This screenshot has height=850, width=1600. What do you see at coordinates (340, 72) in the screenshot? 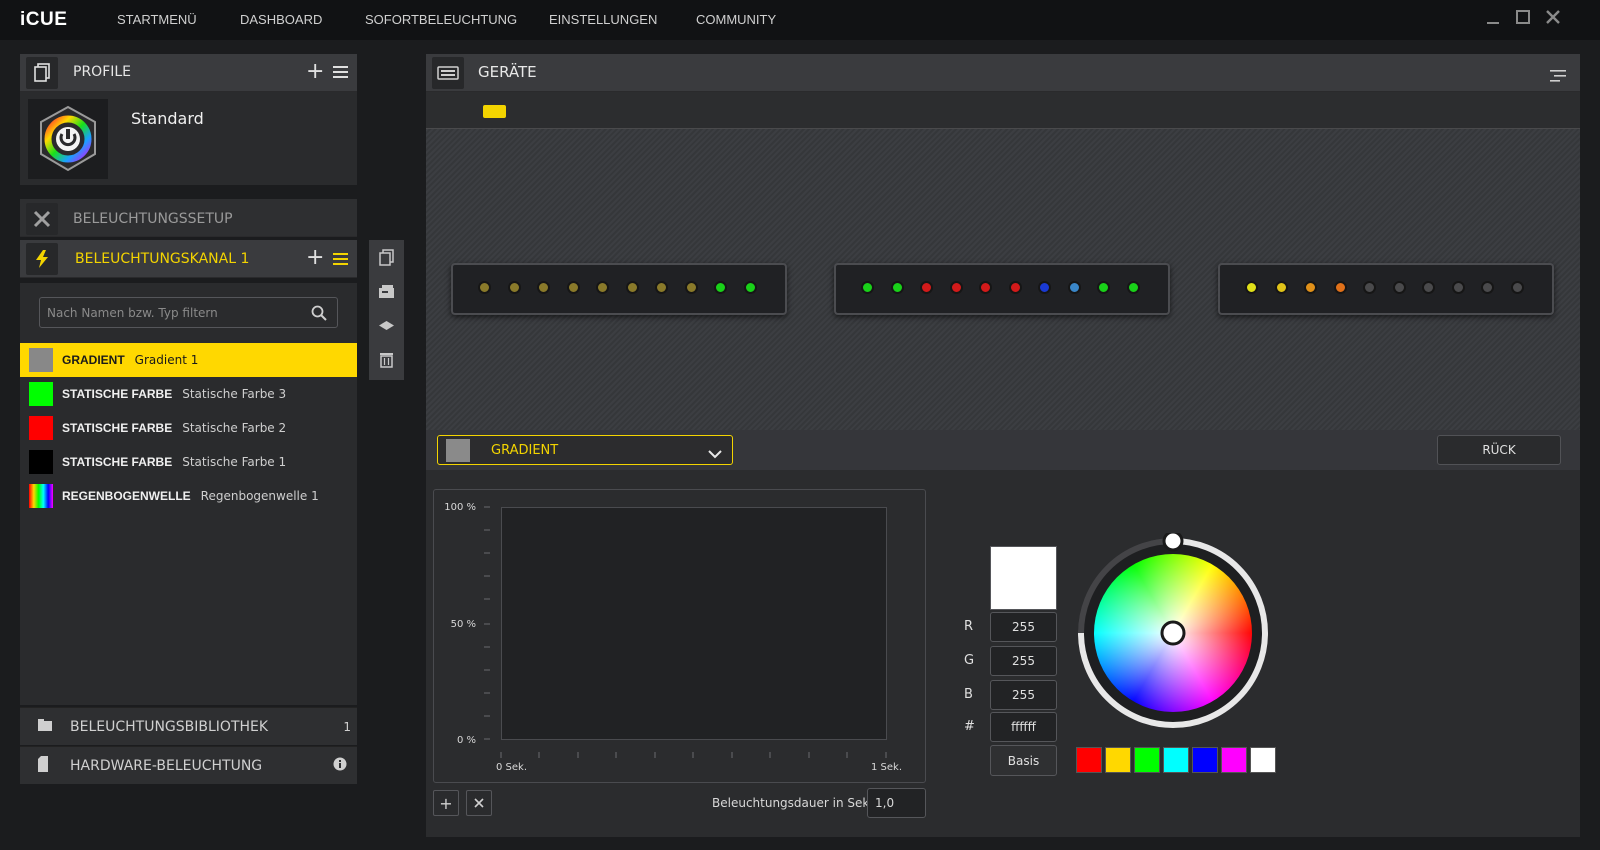
I see `profile-menu-icon` at bounding box center [340, 72].